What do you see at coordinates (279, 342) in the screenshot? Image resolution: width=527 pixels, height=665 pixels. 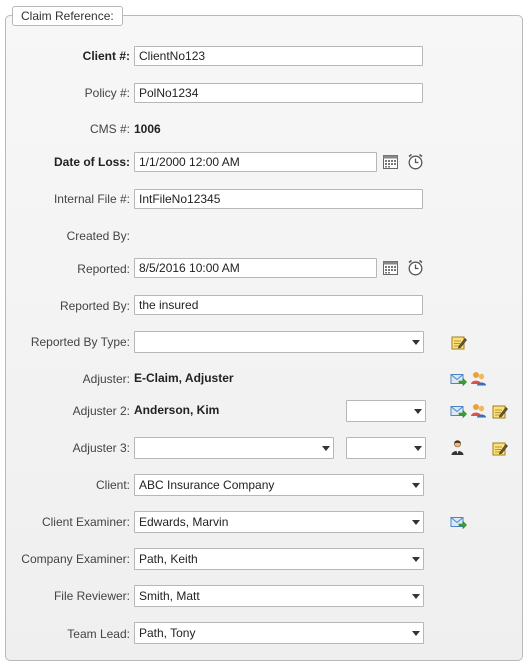 I see `reported-by-type-select` at bounding box center [279, 342].